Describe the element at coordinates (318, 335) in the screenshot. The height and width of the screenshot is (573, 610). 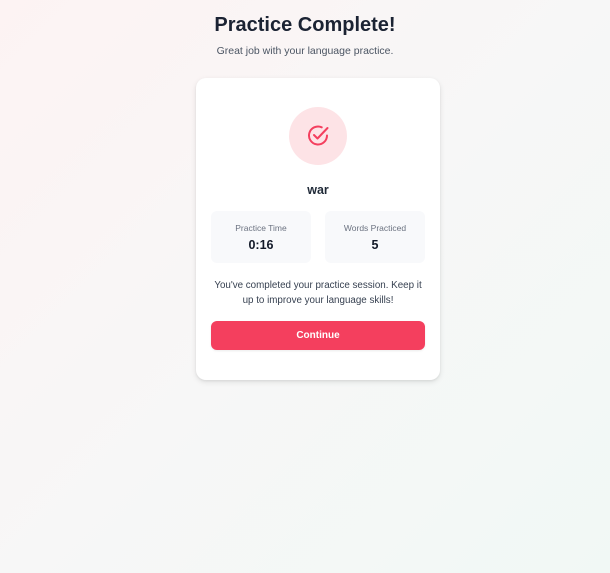
I see `continue-button: Continue` at that location.